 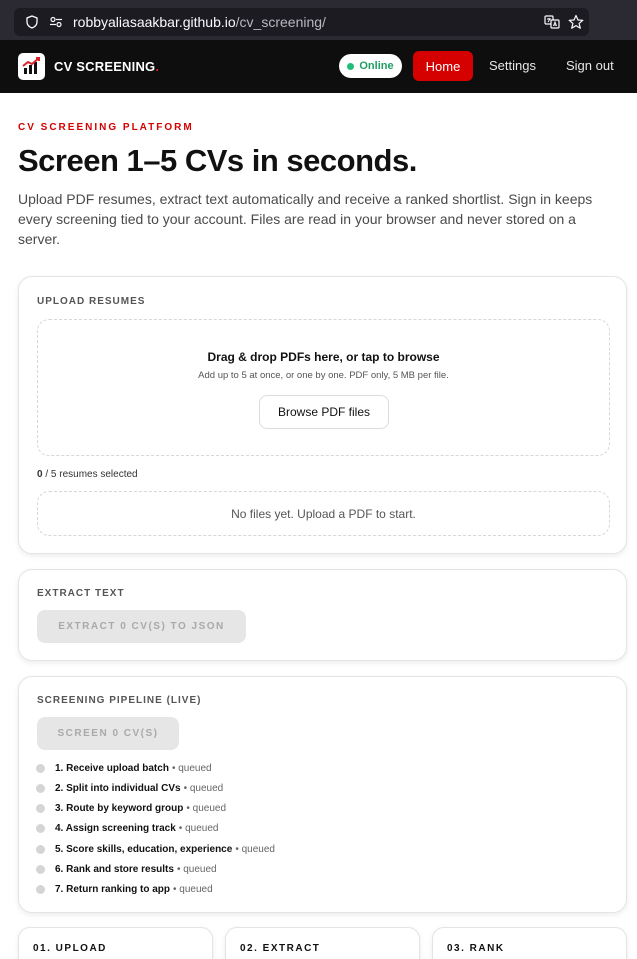 What do you see at coordinates (512, 65) in the screenshot?
I see `nav-settings-link: Settings` at bounding box center [512, 65].